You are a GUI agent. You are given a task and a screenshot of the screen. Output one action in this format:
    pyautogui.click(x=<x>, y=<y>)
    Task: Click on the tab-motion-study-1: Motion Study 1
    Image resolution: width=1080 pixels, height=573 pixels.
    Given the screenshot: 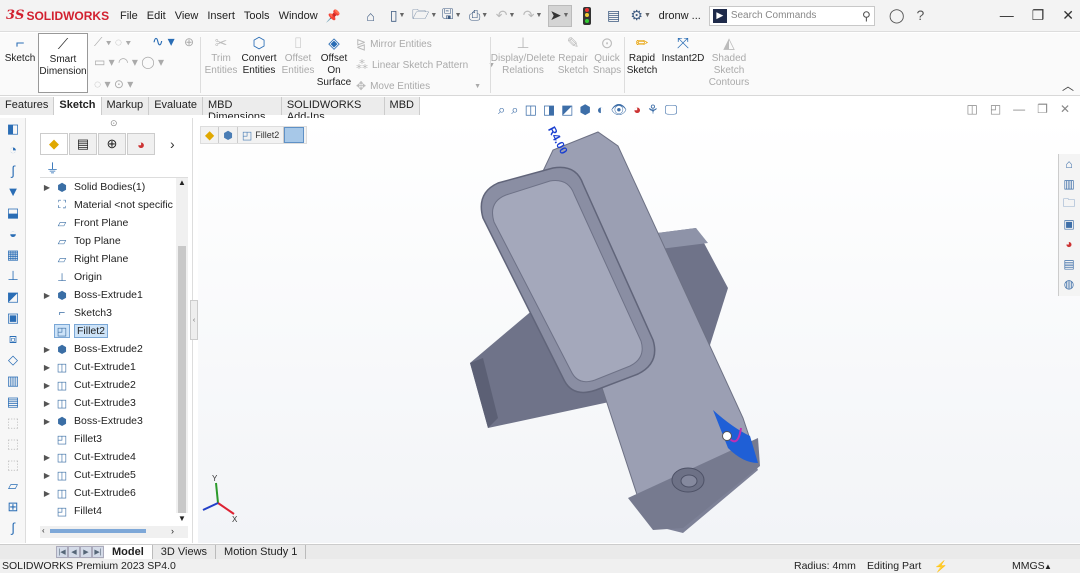 What is the action you would take?
    pyautogui.click(x=261, y=552)
    